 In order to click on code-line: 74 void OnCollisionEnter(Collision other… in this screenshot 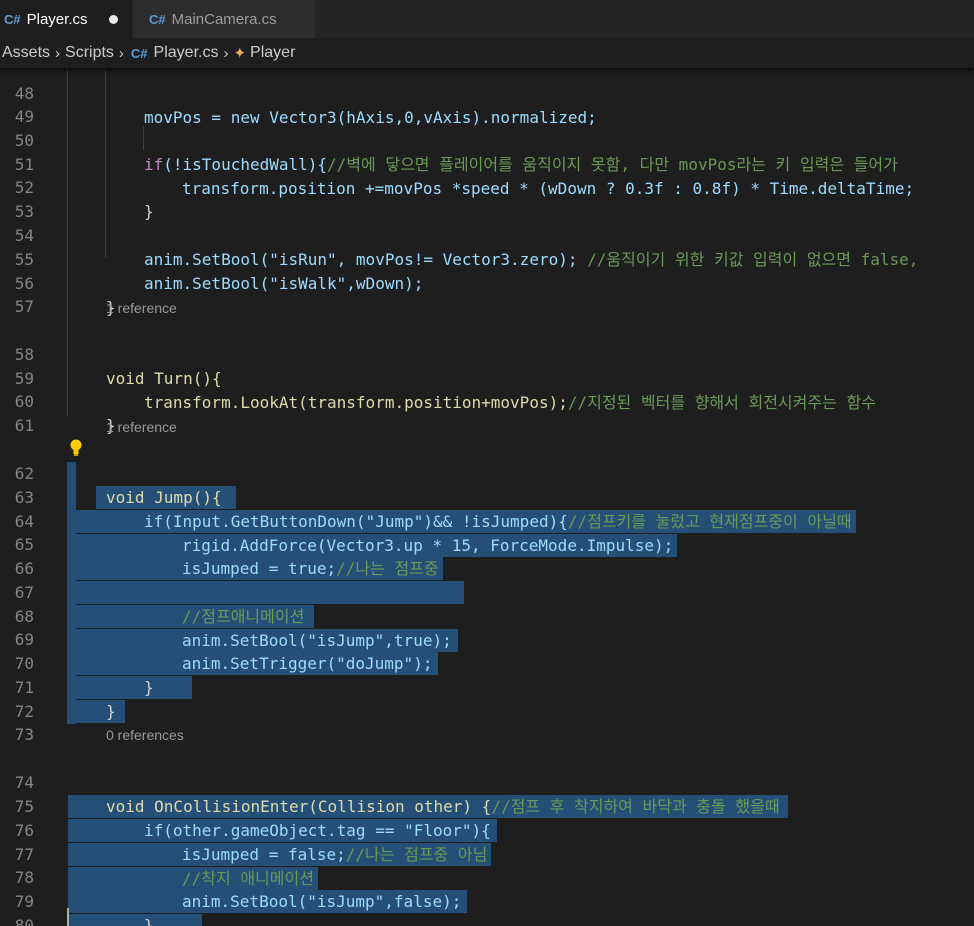, I will do `click(487, 783)`.